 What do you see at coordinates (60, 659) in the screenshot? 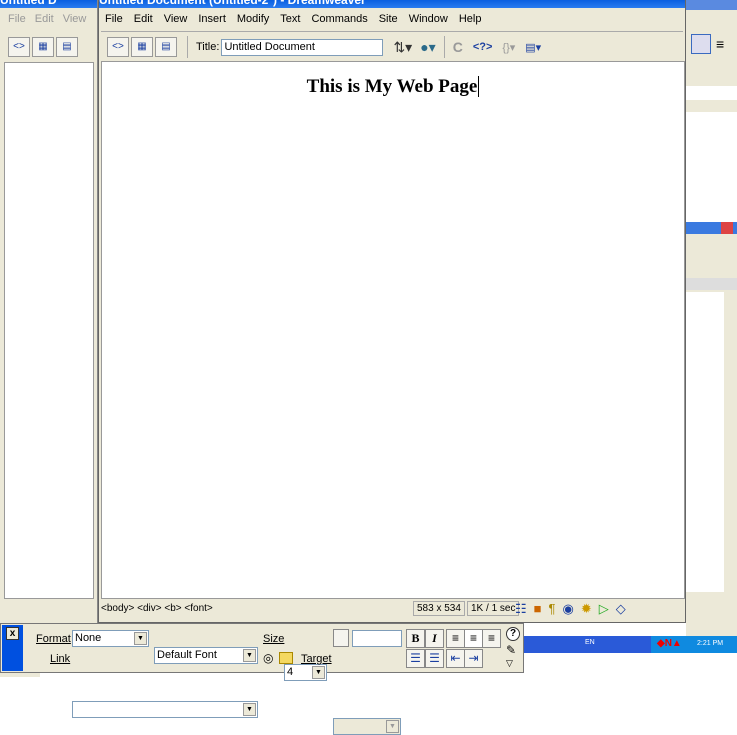
I see `link-label: Link` at bounding box center [60, 659].